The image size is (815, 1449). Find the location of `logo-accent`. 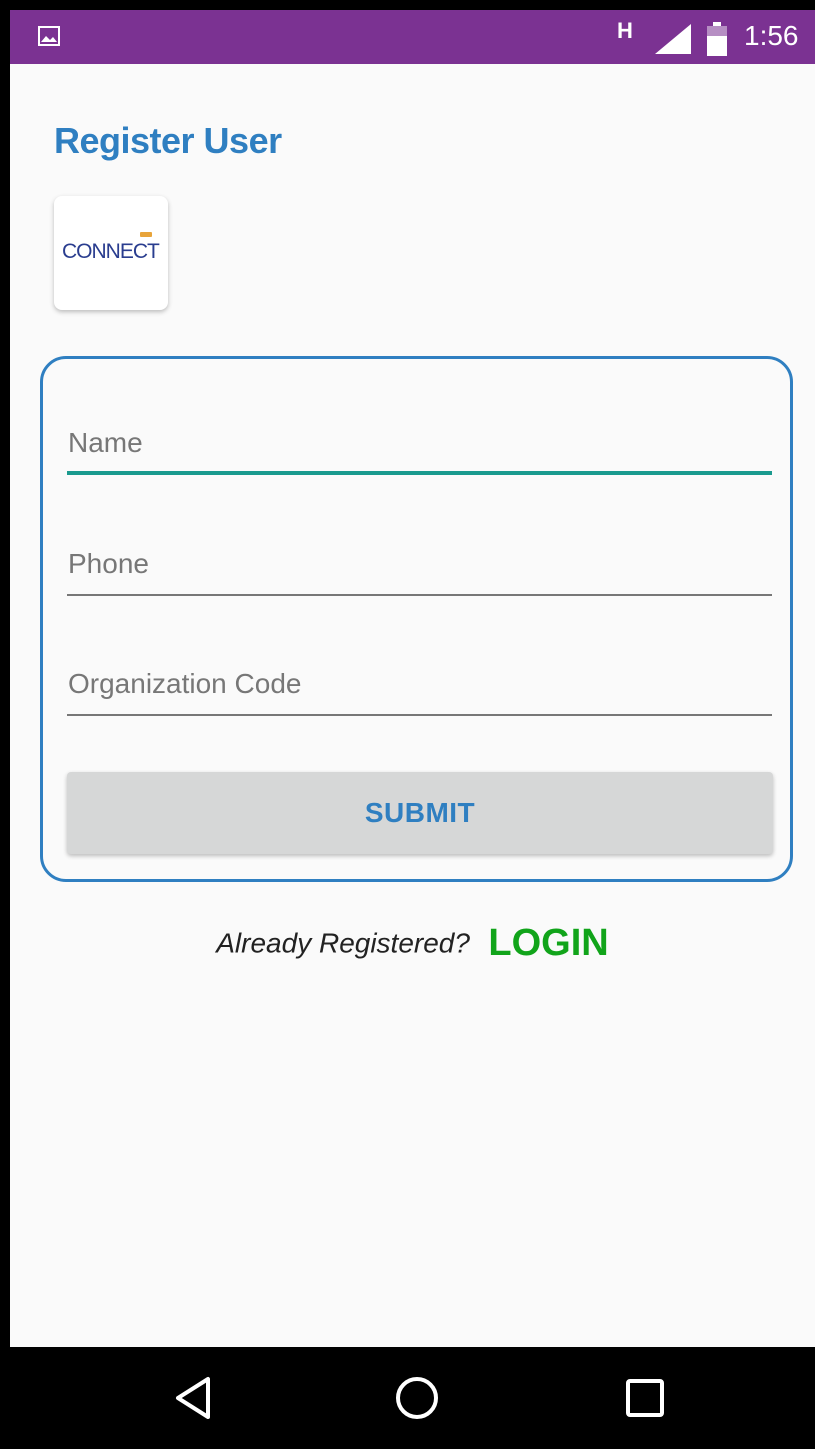

logo-accent is located at coordinates (146, 234).